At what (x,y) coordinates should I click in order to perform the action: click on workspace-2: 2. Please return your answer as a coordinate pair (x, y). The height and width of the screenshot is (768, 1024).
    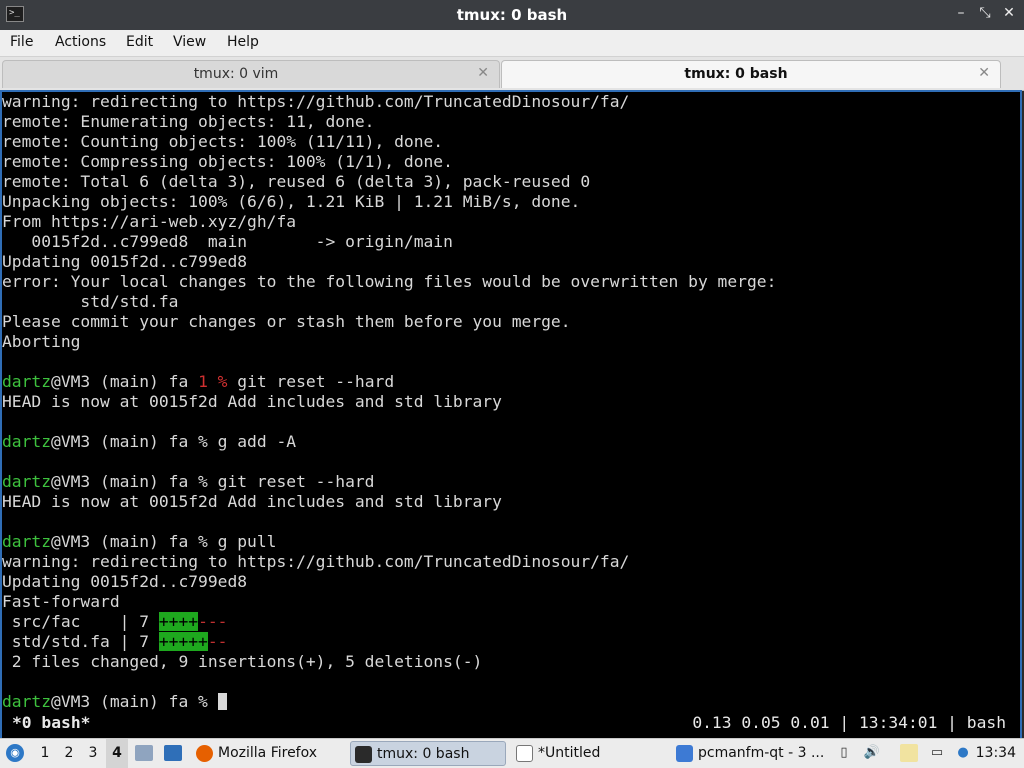
    Looking at the image, I should click on (69, 753).